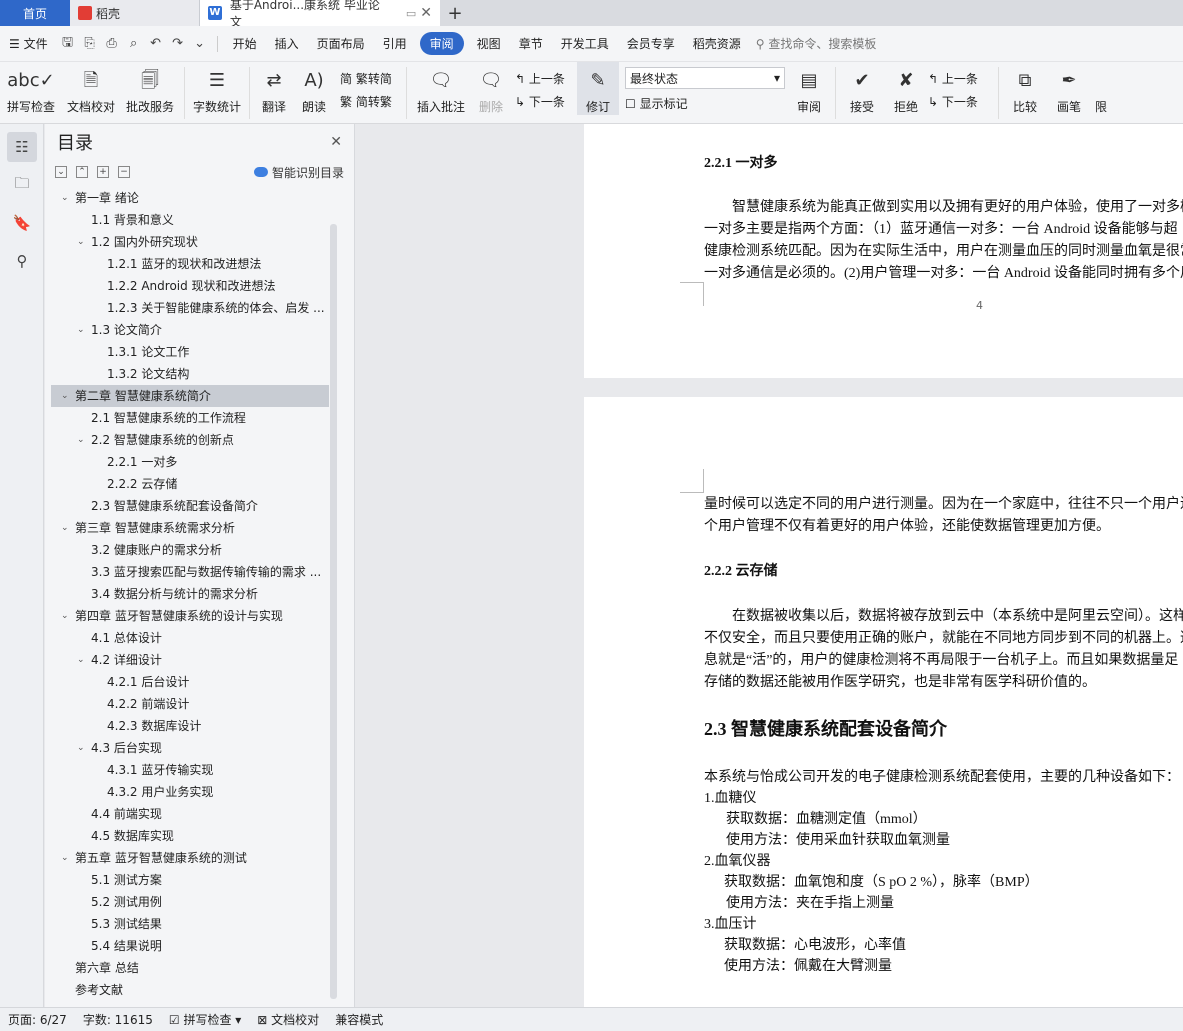  What do you see at coordinates (31, 88) in the screenshot?
I see `spell-check-button: abc✓ 拼写检查` at bounding box center [31, 88].